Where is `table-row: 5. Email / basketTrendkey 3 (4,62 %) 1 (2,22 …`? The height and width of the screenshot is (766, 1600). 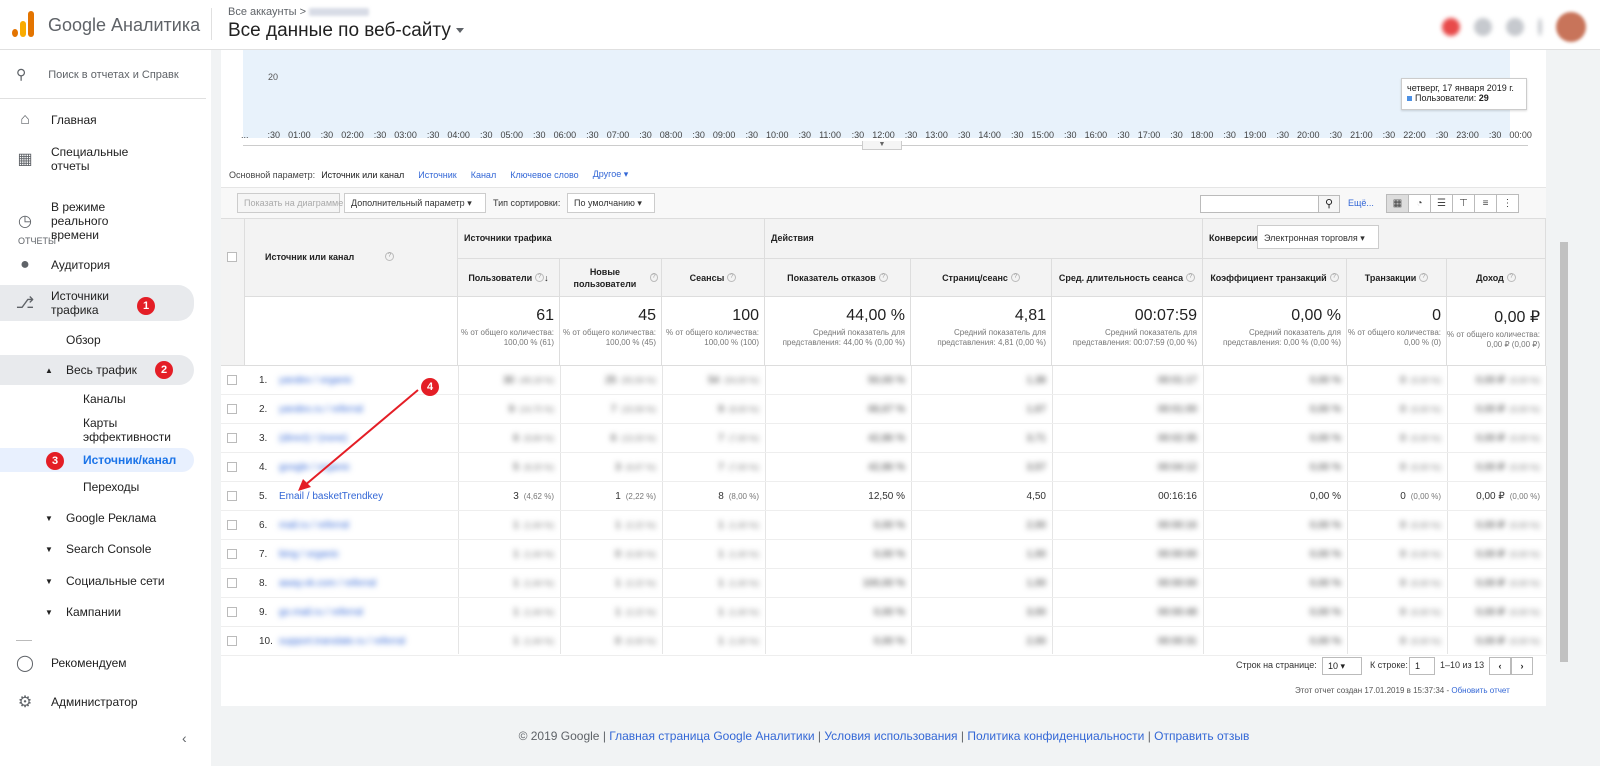 table-row: 5. Email / basketTrendkey 3 (4,62 %) 1 (2,22 … is located at coordinates (883, 496).